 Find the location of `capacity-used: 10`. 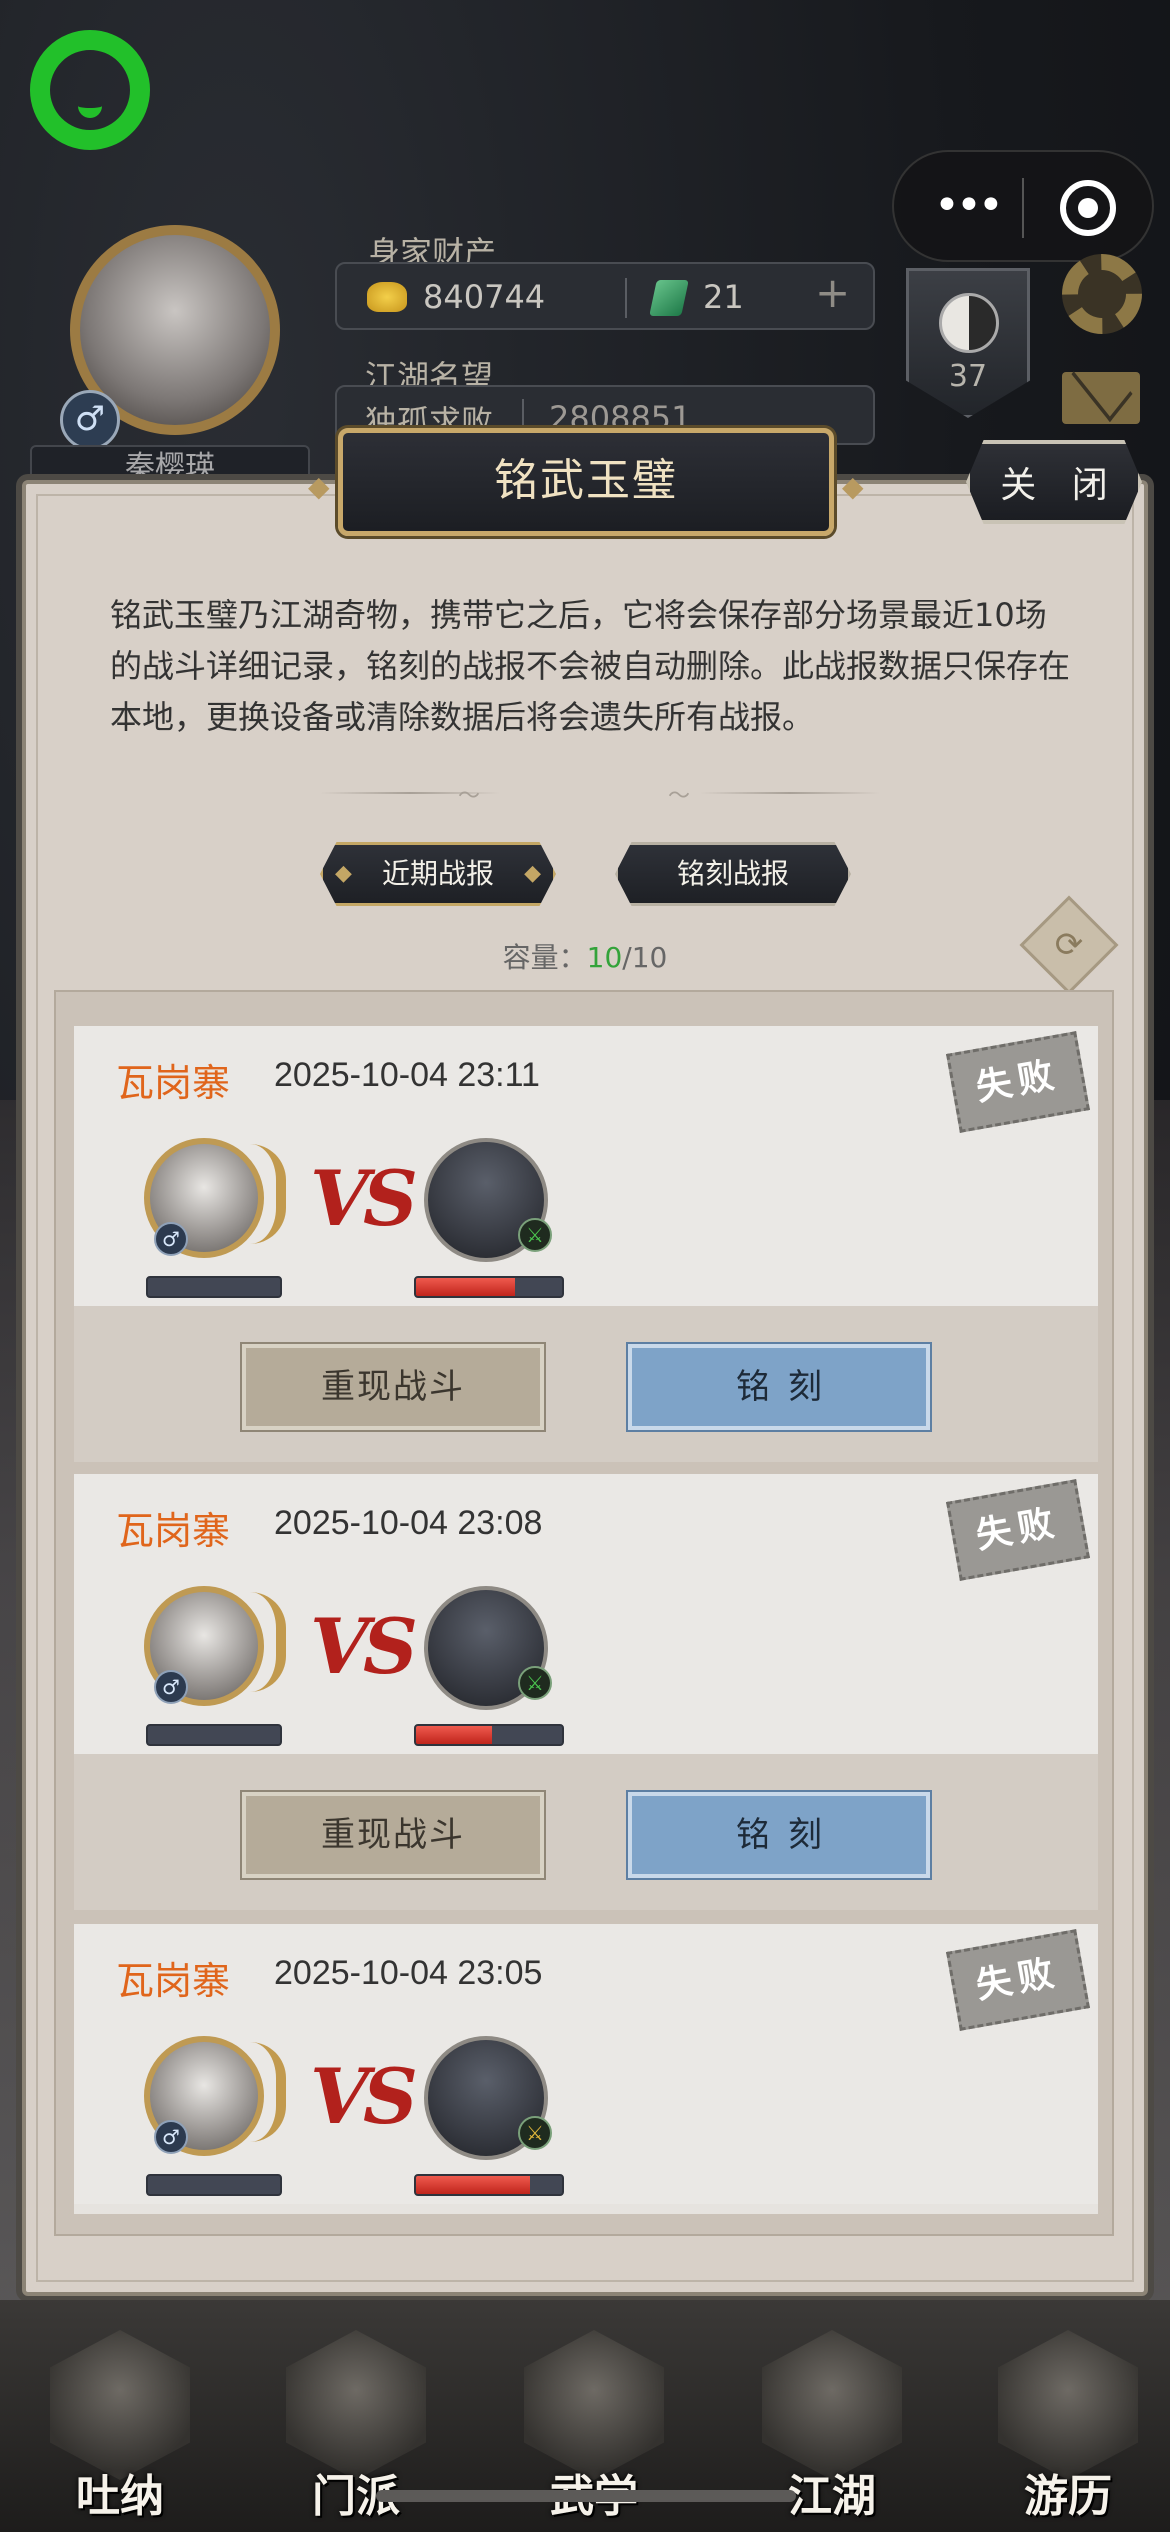

capacity-used: 10 is located at coordinates (604, 957).